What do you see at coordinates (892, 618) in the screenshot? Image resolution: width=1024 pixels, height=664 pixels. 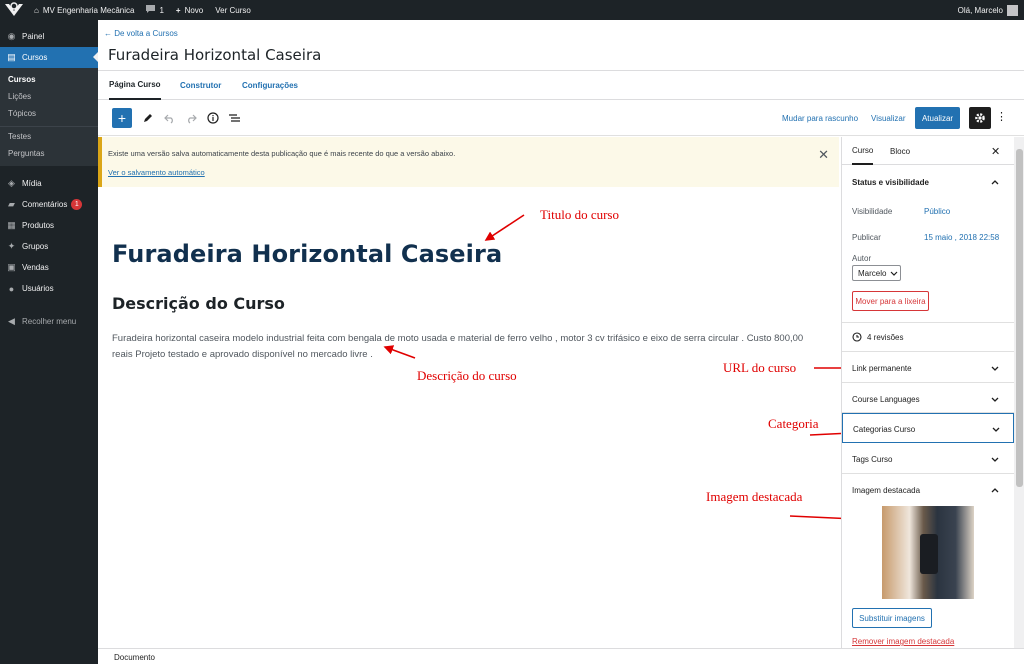 I see `replace-image-button: Substituir imagens` at bounding box center [892, 618].